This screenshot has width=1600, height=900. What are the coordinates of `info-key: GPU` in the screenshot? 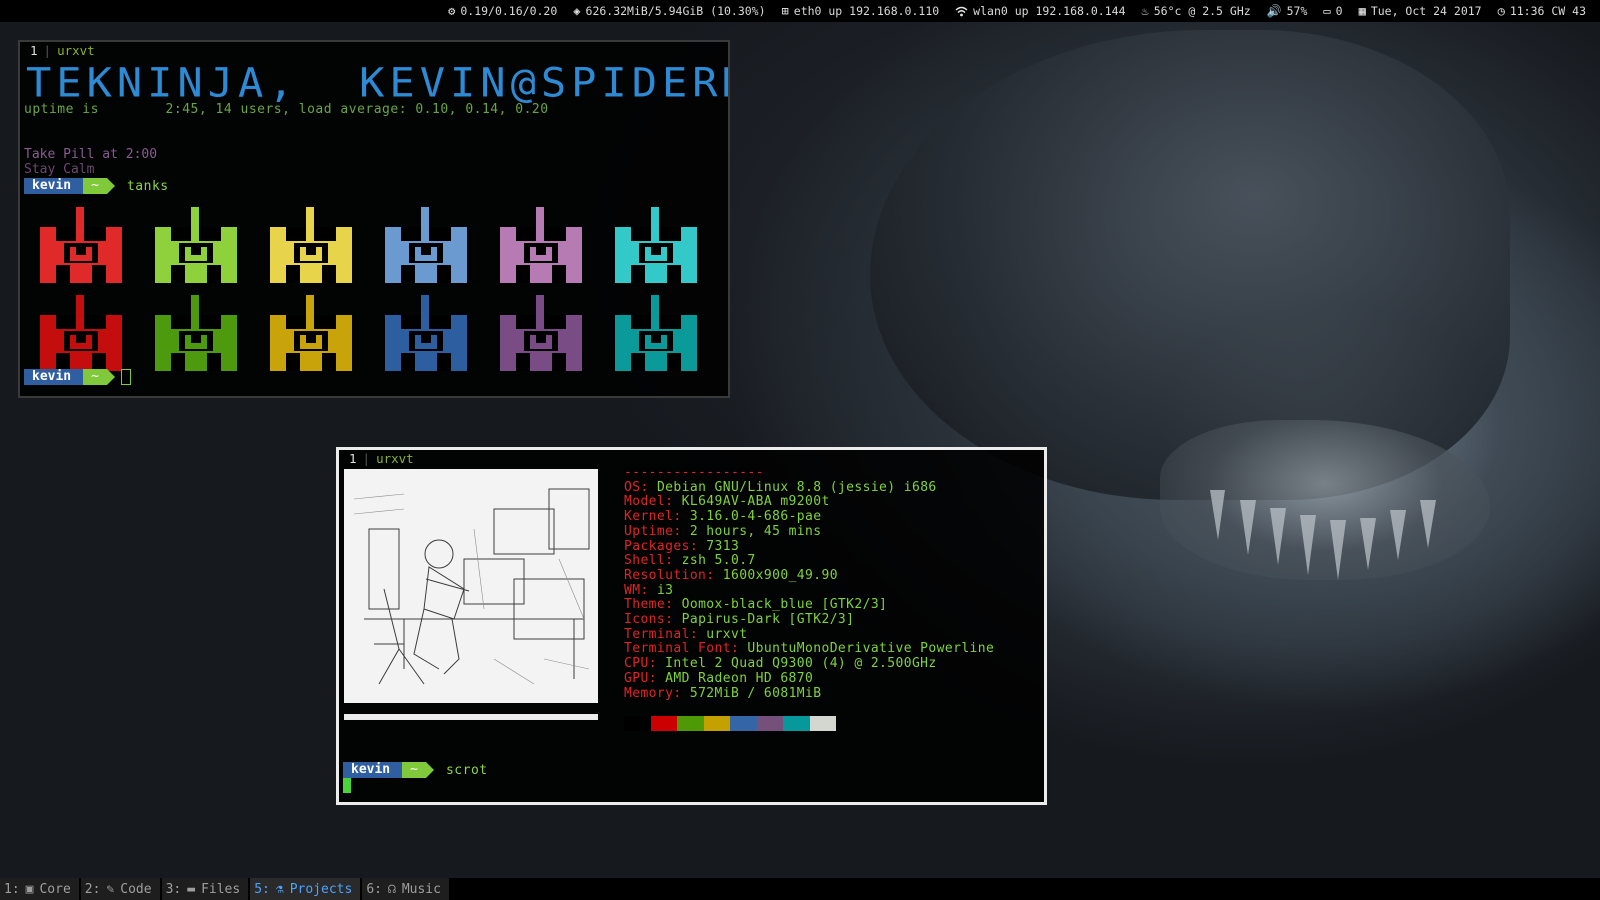 It's located at (636, 678).